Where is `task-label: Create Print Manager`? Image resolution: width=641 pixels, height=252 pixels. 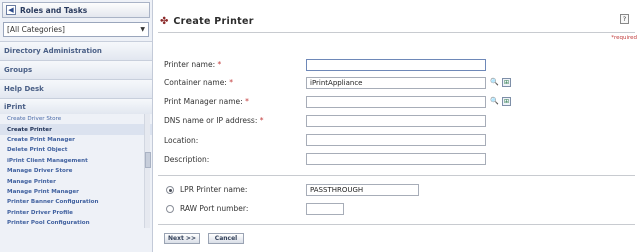
task-label: Create Print Manager is located at coordinates (41, 139).